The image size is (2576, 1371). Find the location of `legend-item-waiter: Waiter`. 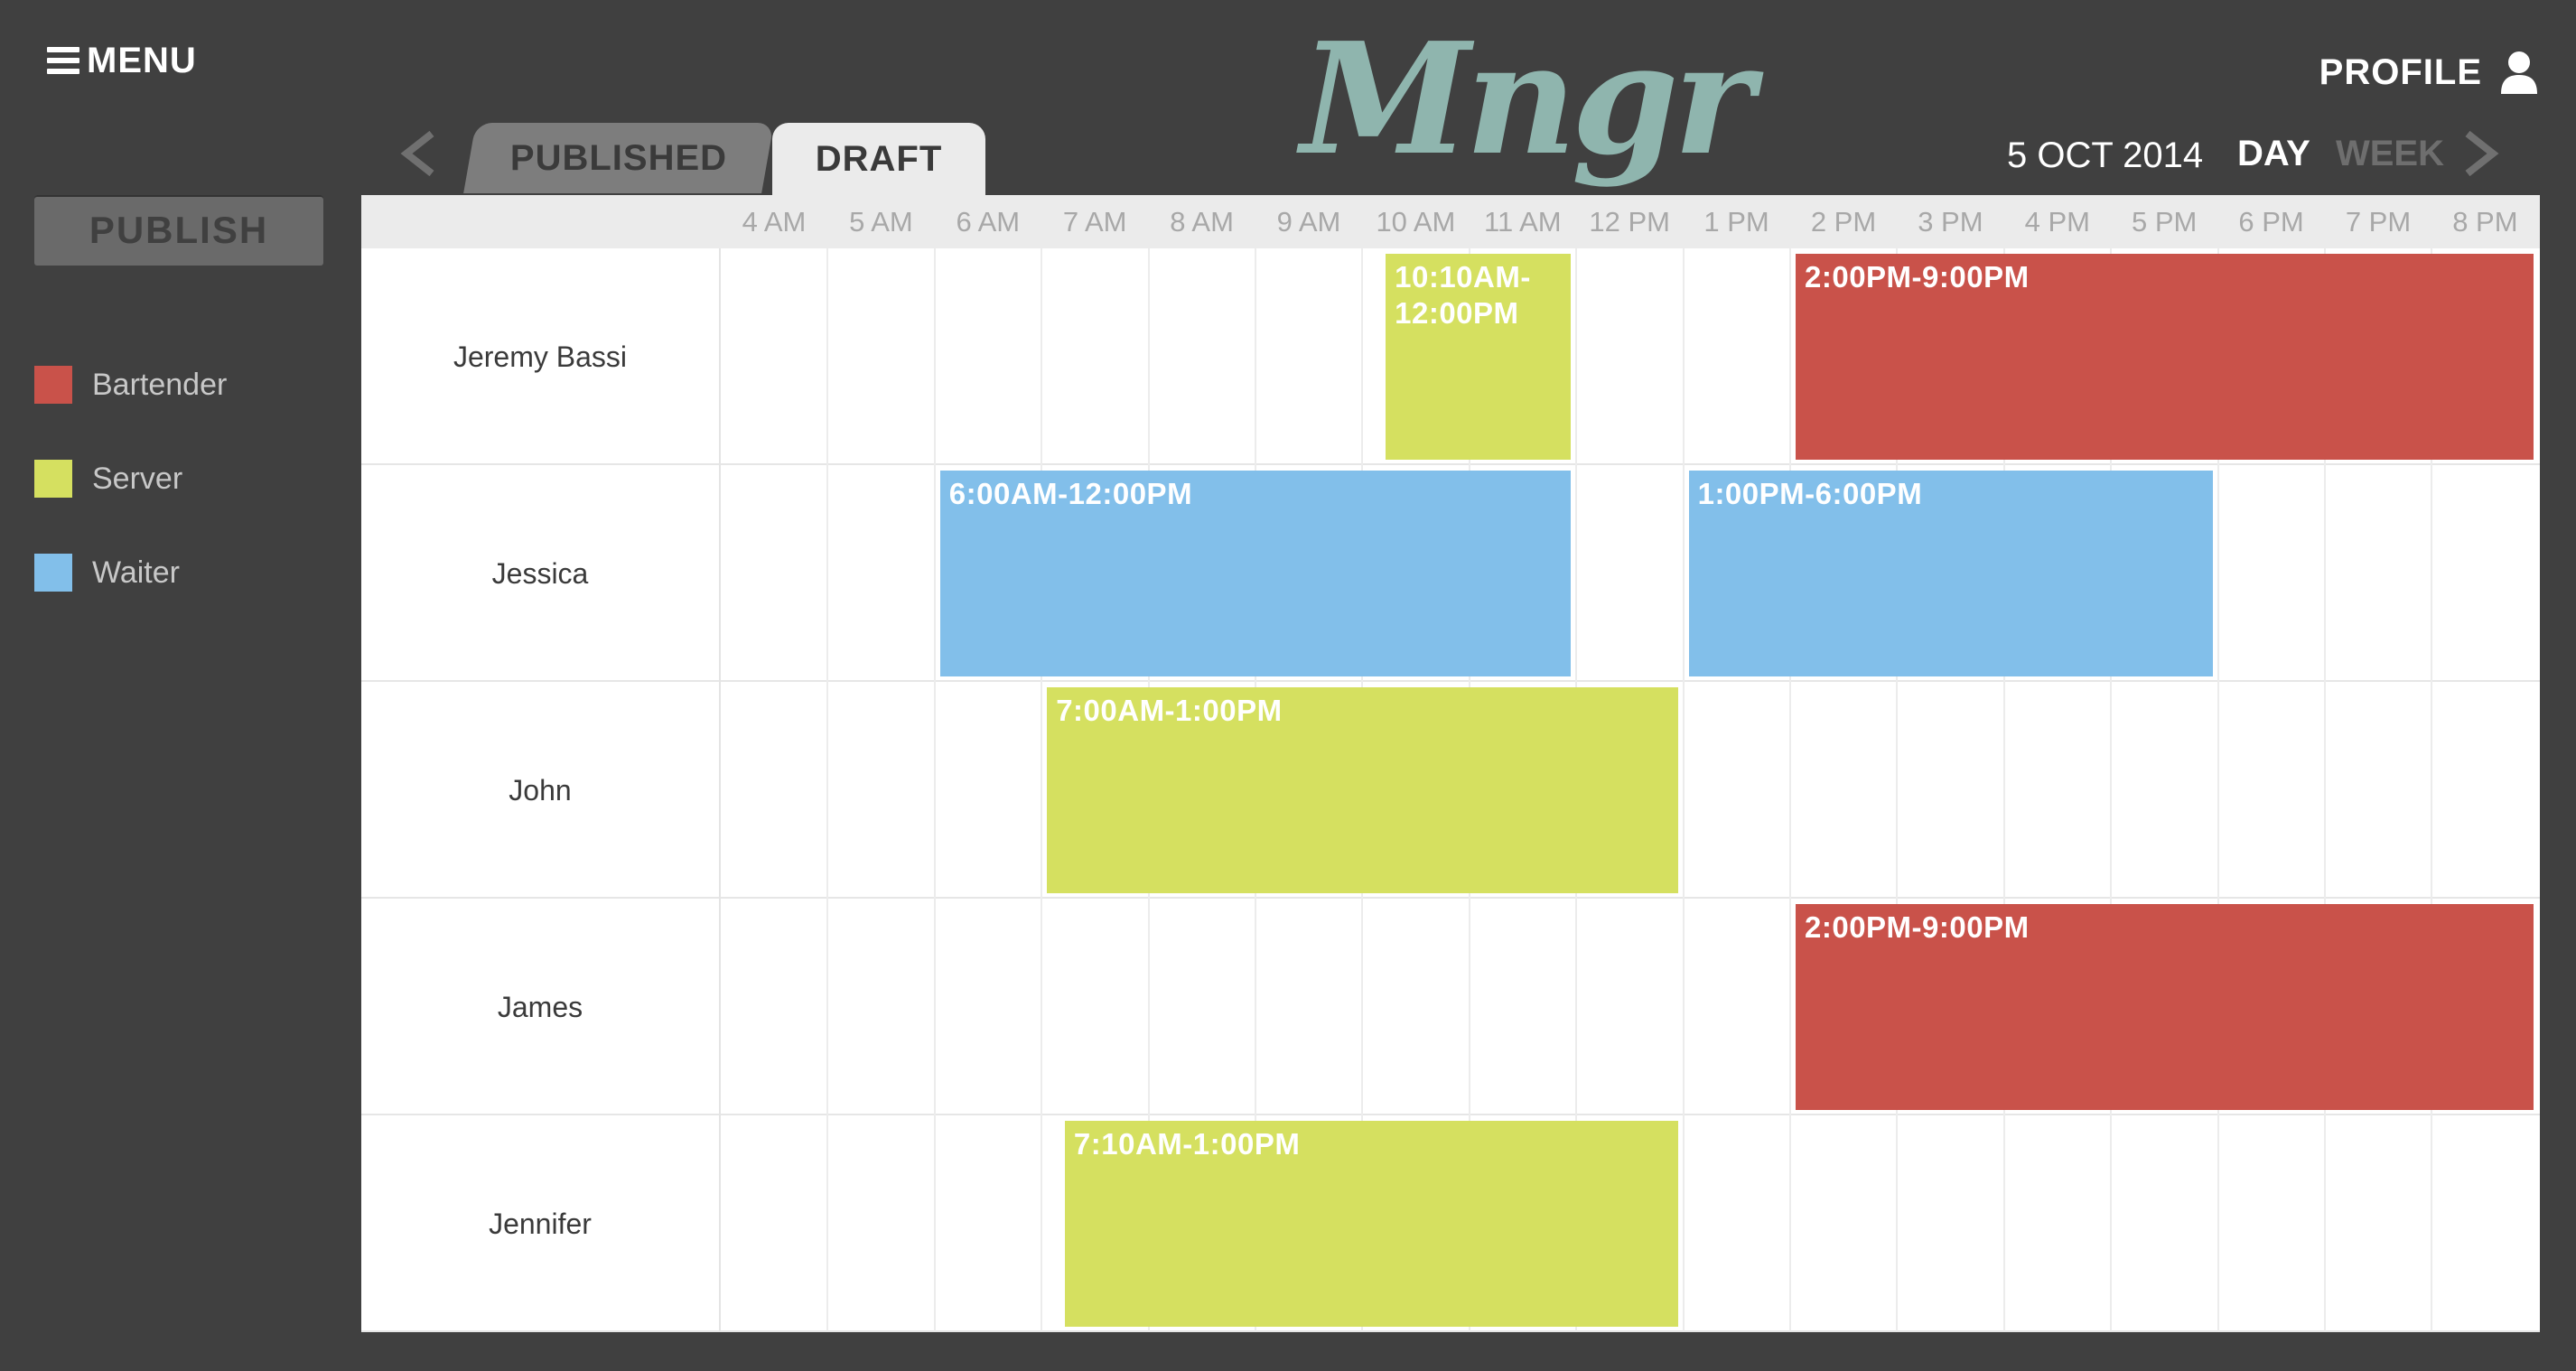

legend-item-waiter: Waiter is located at coordinates (130, 573).